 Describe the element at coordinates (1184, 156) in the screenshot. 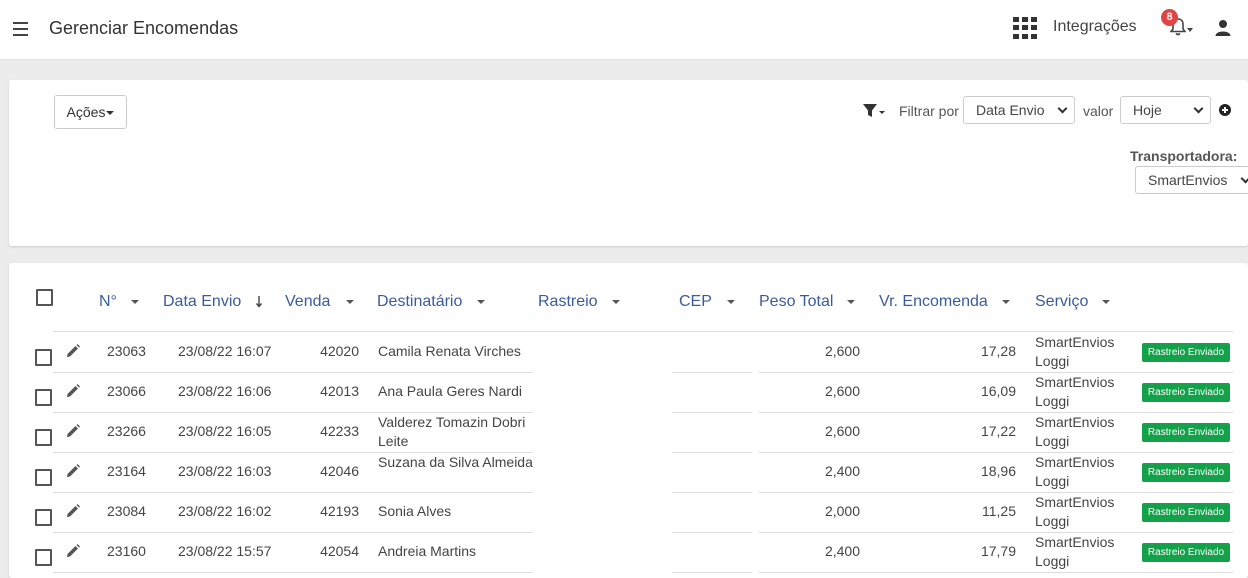

I see `carrier-label: Transportadora:` at that location.